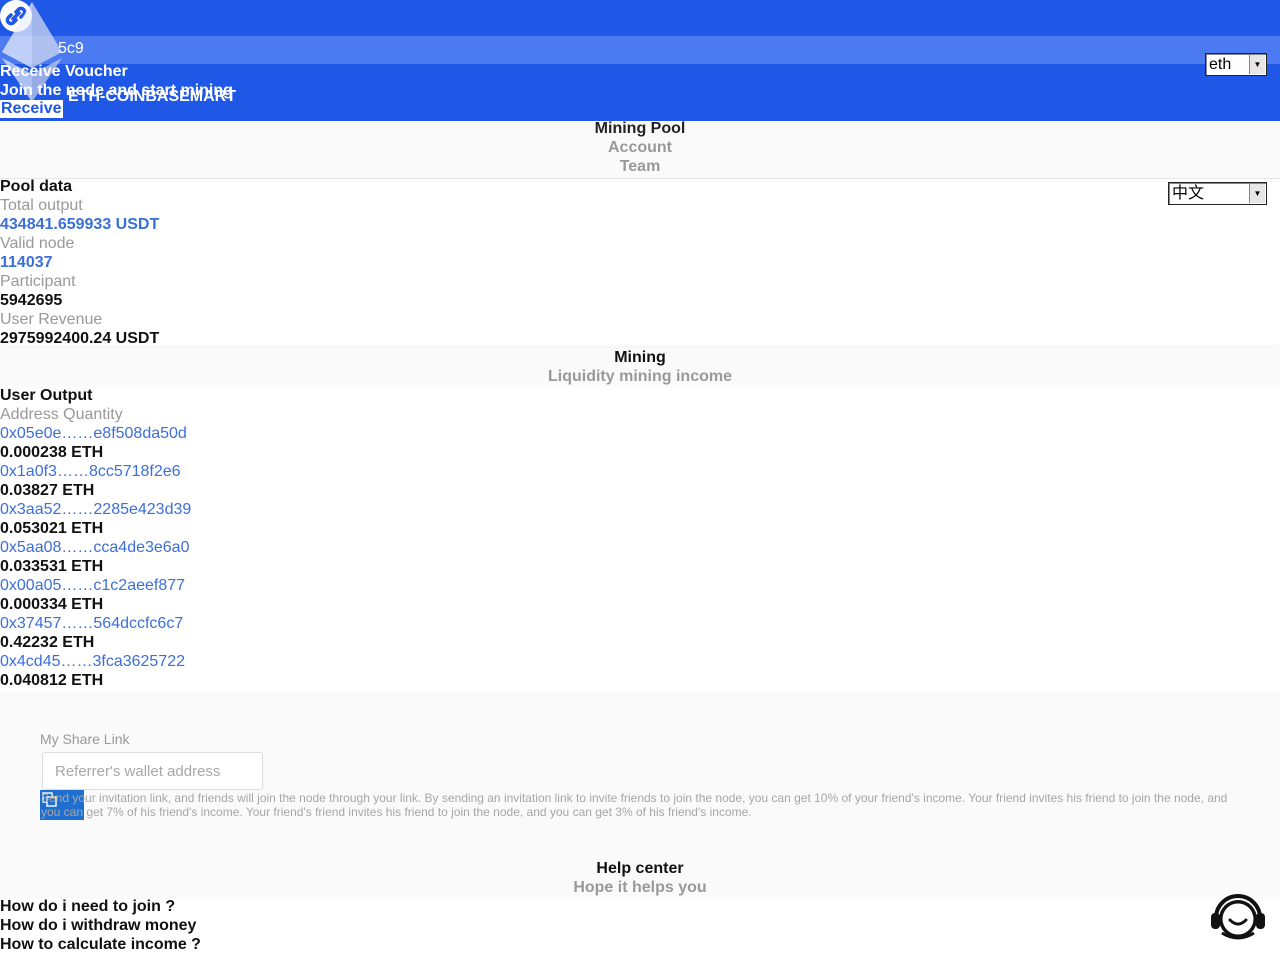  I want to click on output-quantity: 0.053021 ETH, so click(52, 528).